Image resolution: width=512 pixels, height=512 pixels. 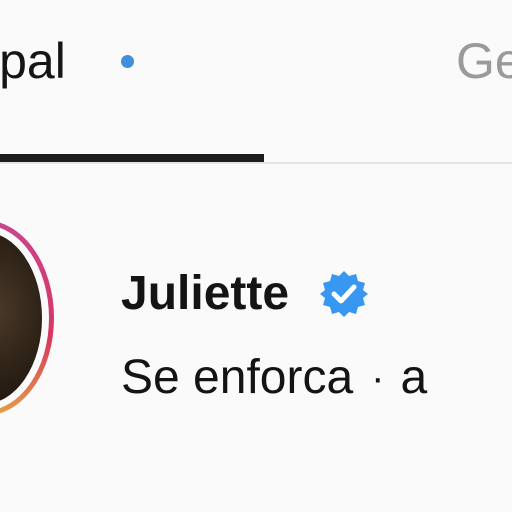 I want to click on verified-badge-icon, so click(x=344, y=294).